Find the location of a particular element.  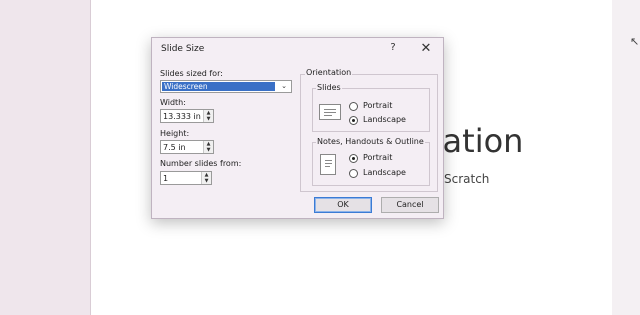

slides-portrait-radio is located at coordinates (353, 106).